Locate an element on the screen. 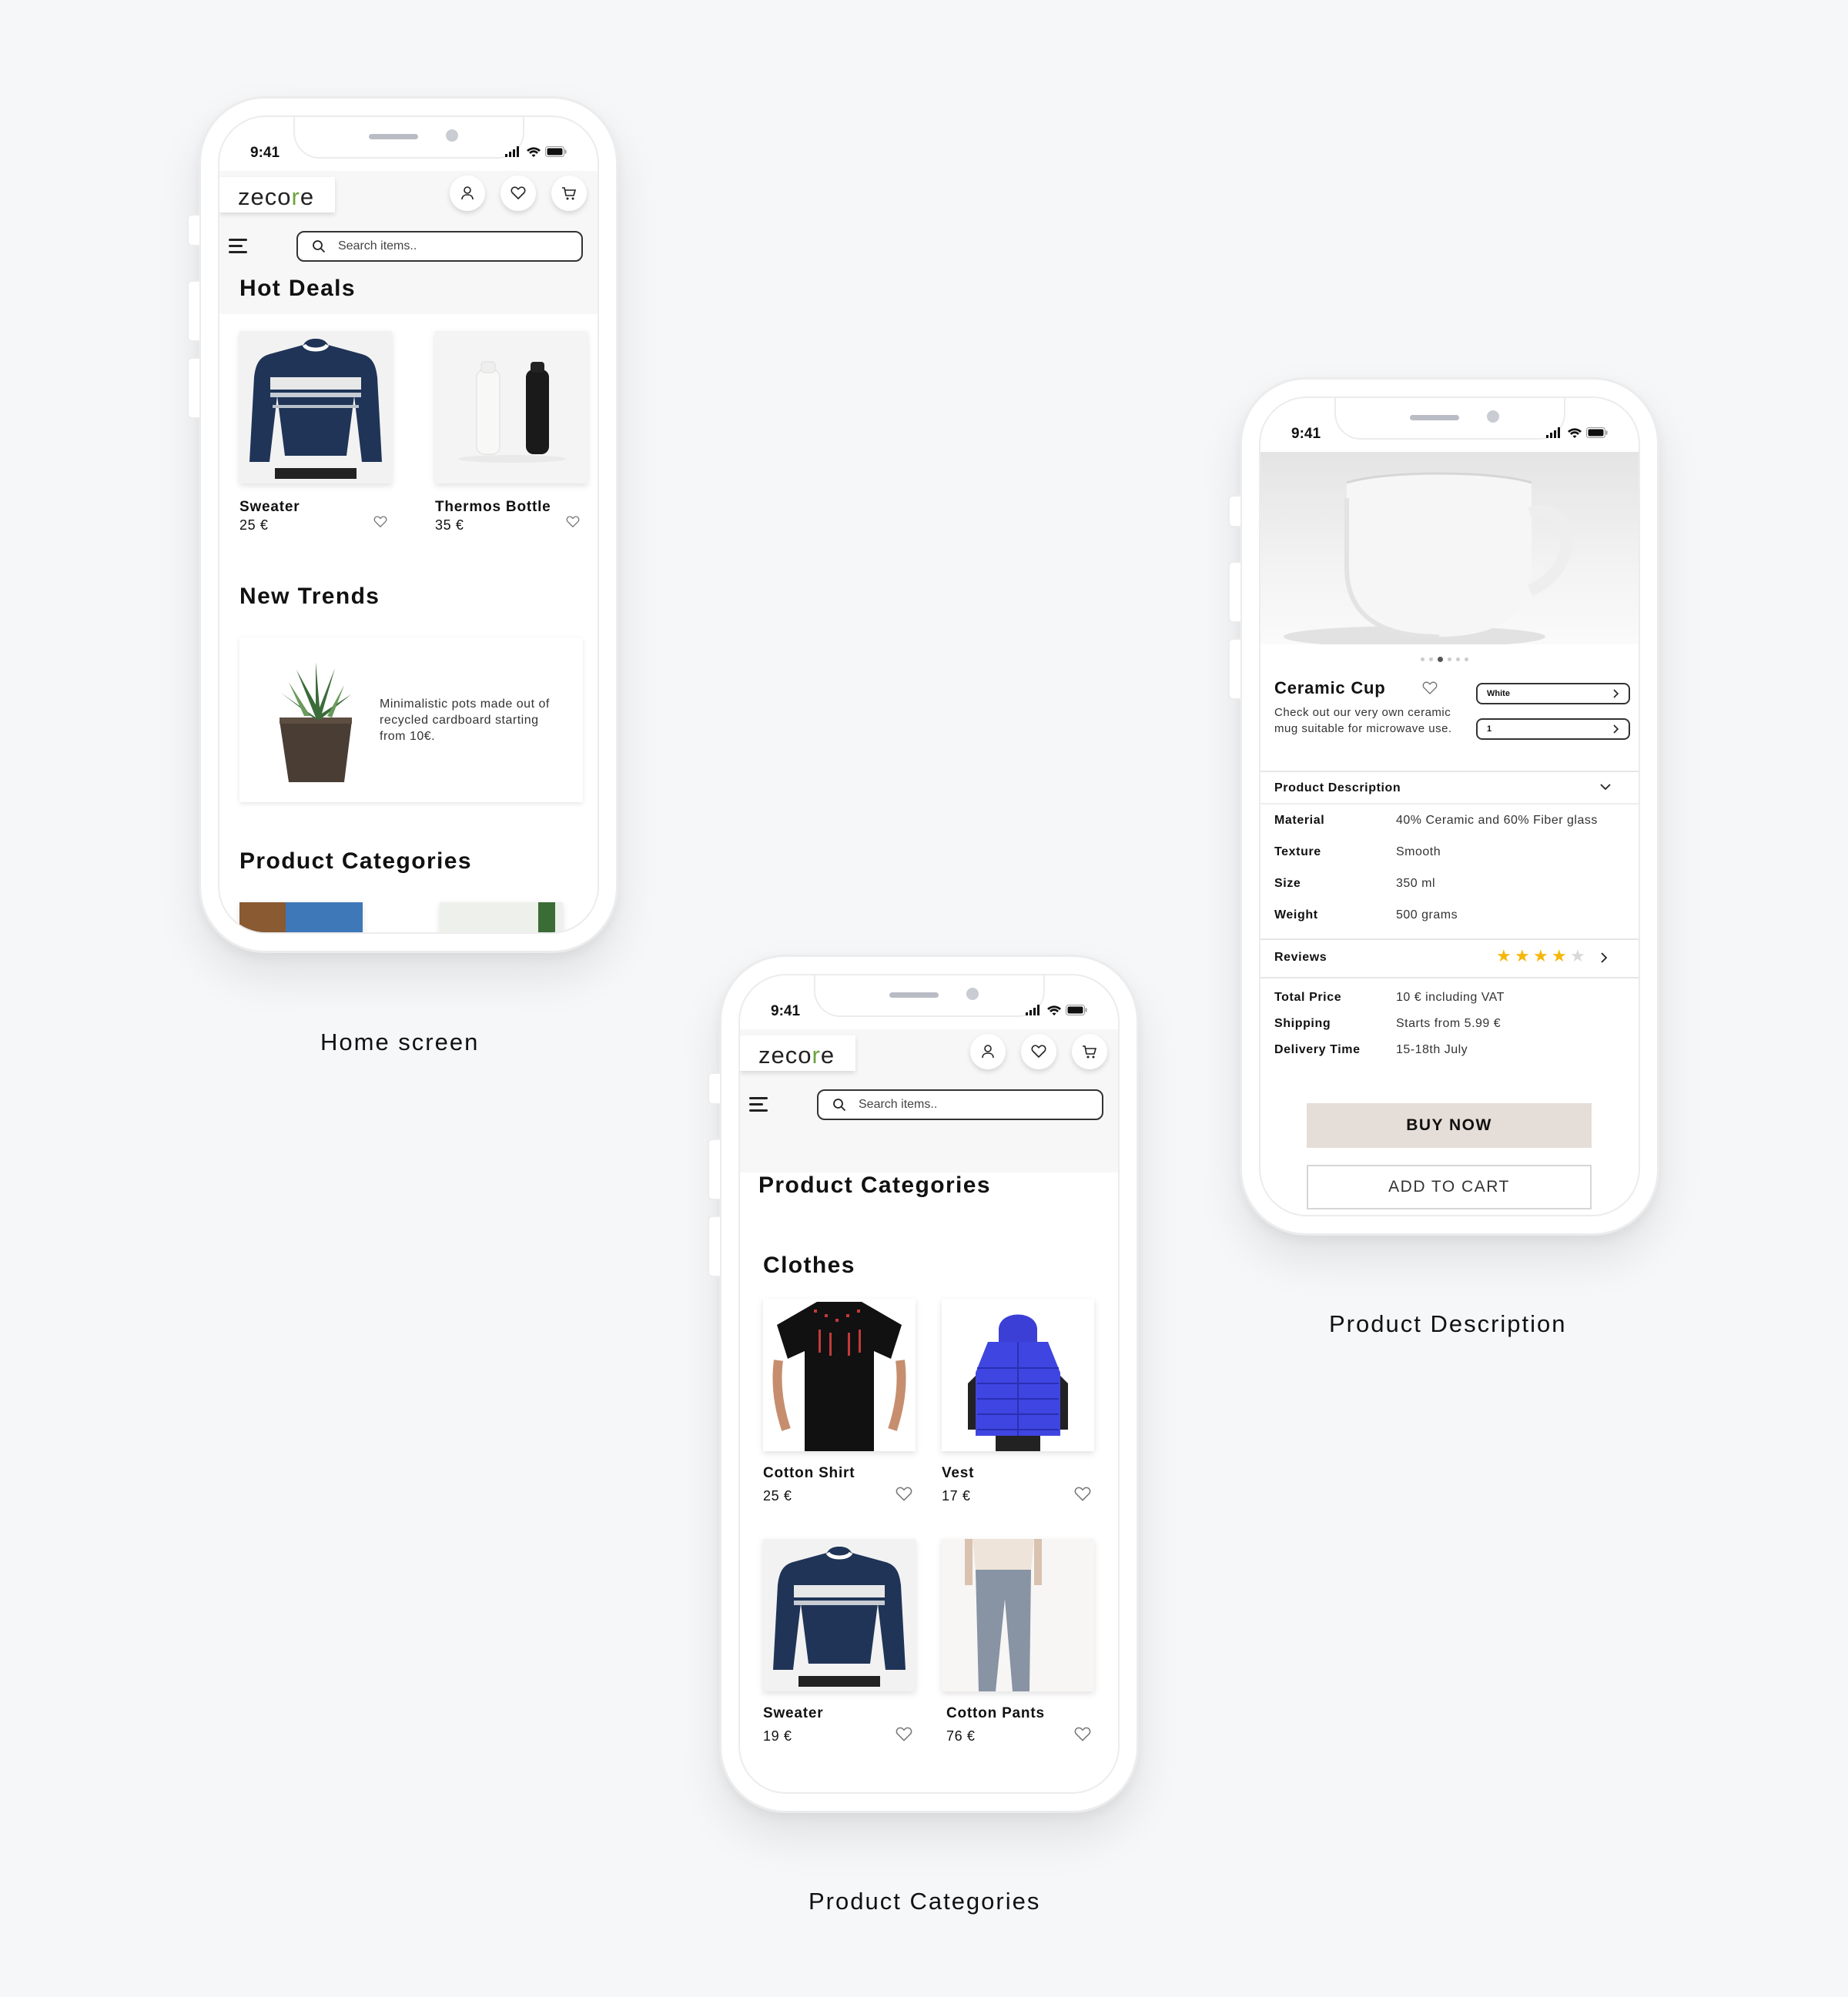 The height and width of the screenshot is (1997, 1848). vest-image is located at coordinates (1018, 1382).